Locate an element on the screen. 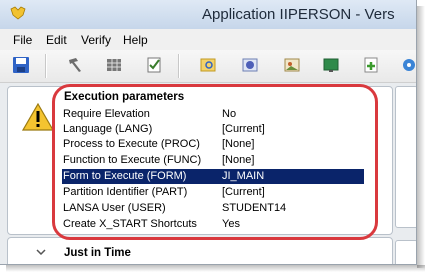 Image resolution: width=427 pixels, height=274 pixels. open-folder-icon is located at coordinates (208, 65).